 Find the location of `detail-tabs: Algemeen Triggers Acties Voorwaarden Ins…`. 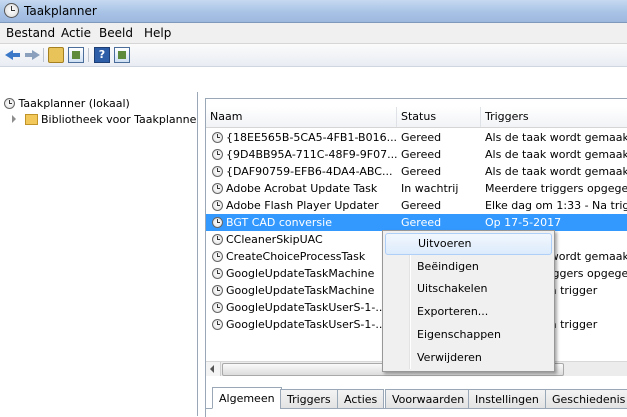

detail-tabs: Algemeen Triggers Acties Voorwaarden Ins… is located at coordinates (416, 397).